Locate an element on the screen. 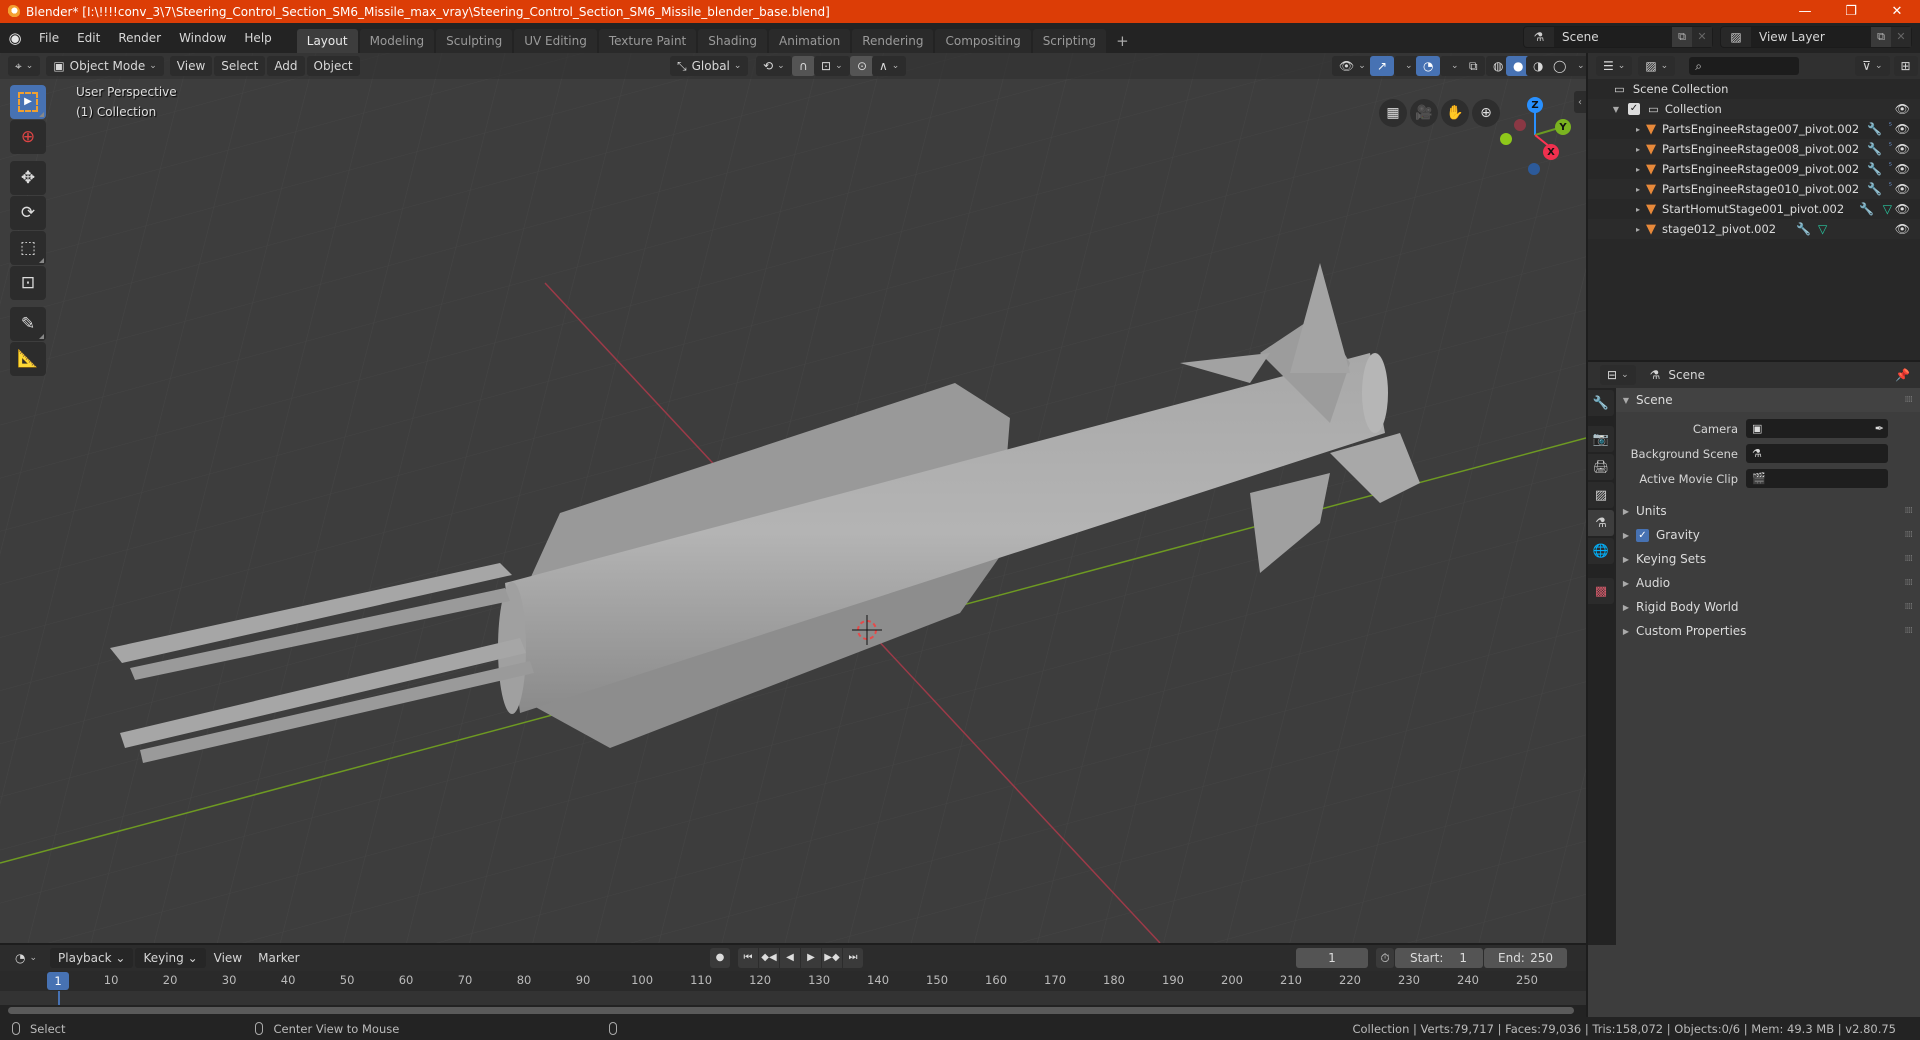  blender-menu-icon: ◉ is located at coordinates (15, 38).